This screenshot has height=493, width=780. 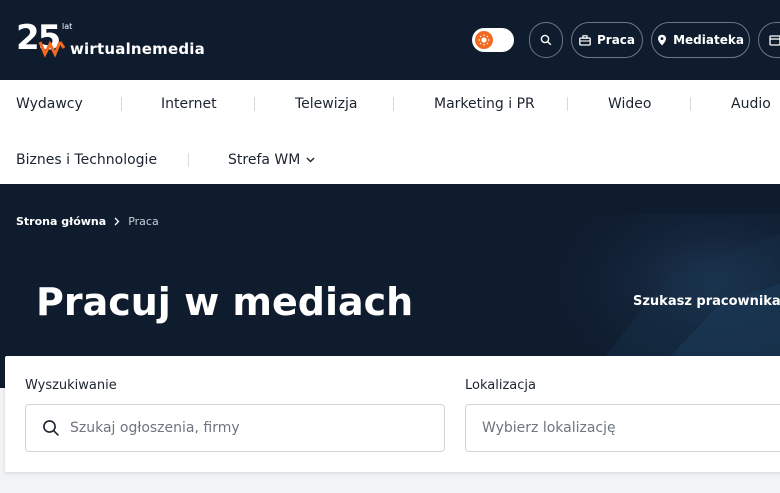 I want to click on mediateka-button: Mediateka, so click(x=700, y=40).